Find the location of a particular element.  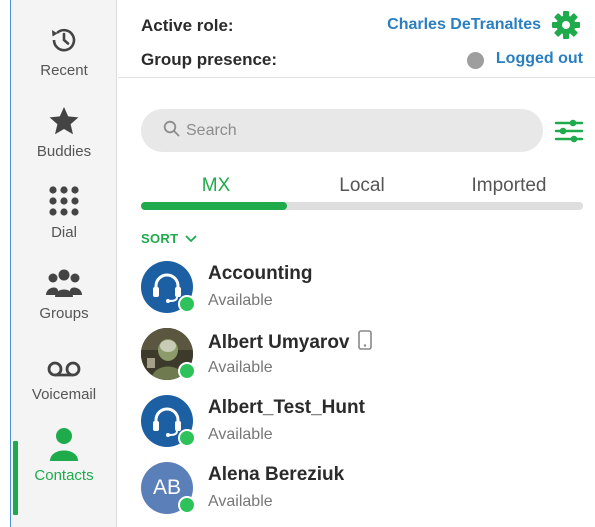

active-role-label: Active role: is located at coordinates (187, 25).